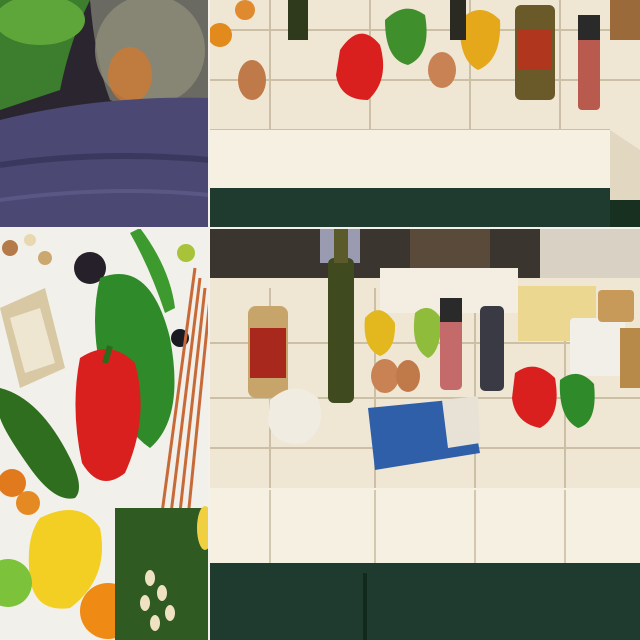 This screenshot has height=640, width=640. Describe the element at coordinates (209, 320) in the screenshot. I see `collage-divider-vertical` at that location.